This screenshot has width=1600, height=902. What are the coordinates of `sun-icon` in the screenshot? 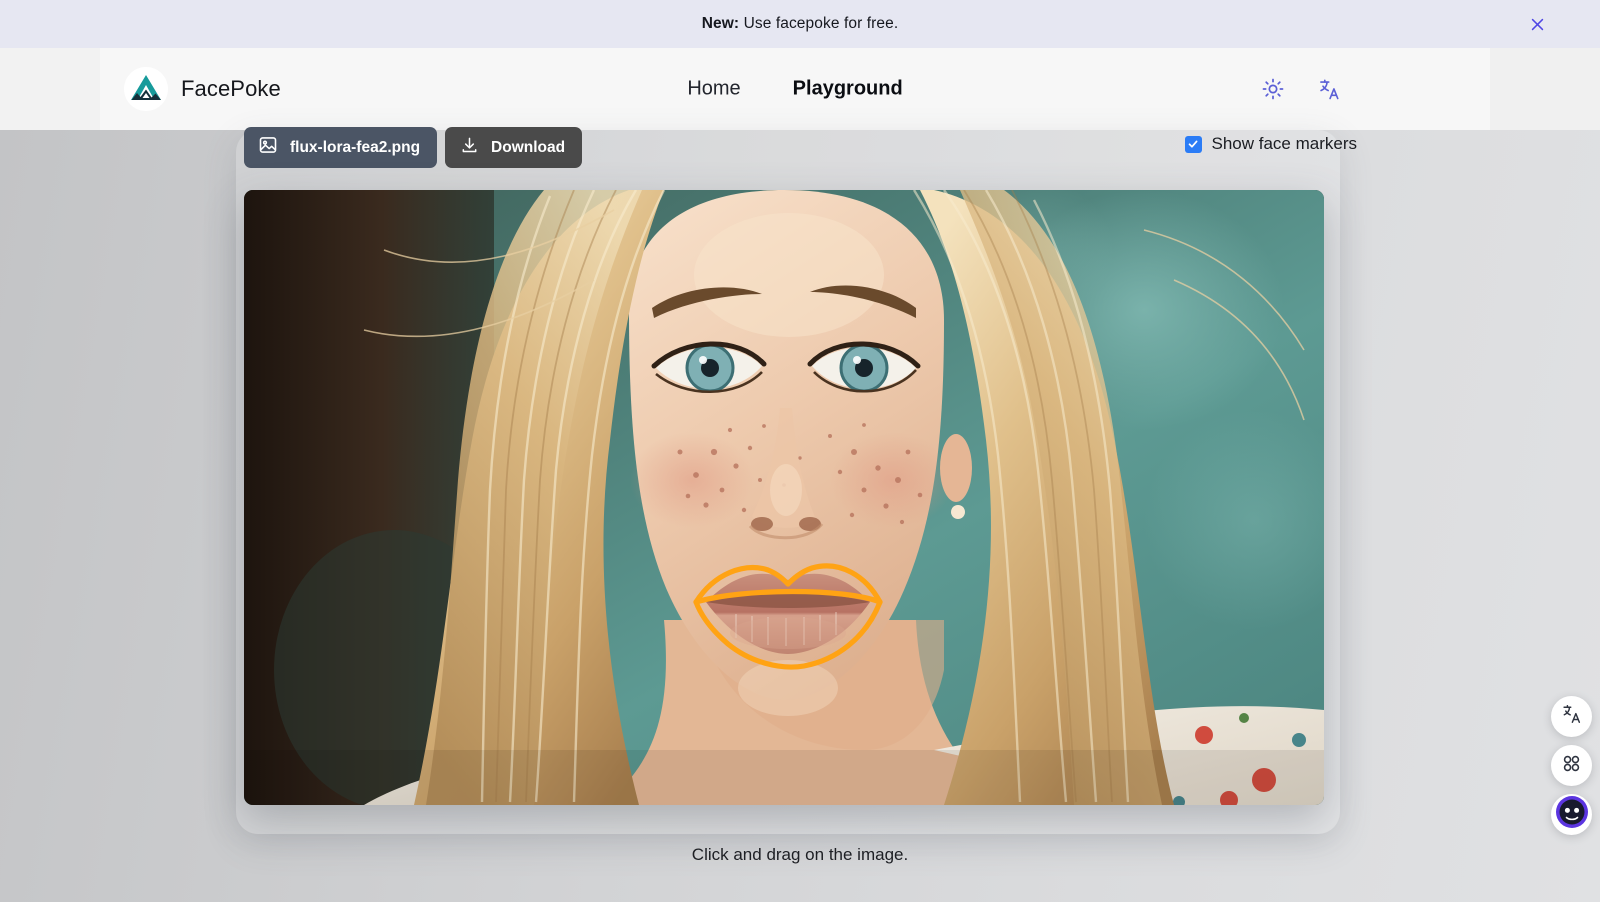 It's located at (1273, 89).